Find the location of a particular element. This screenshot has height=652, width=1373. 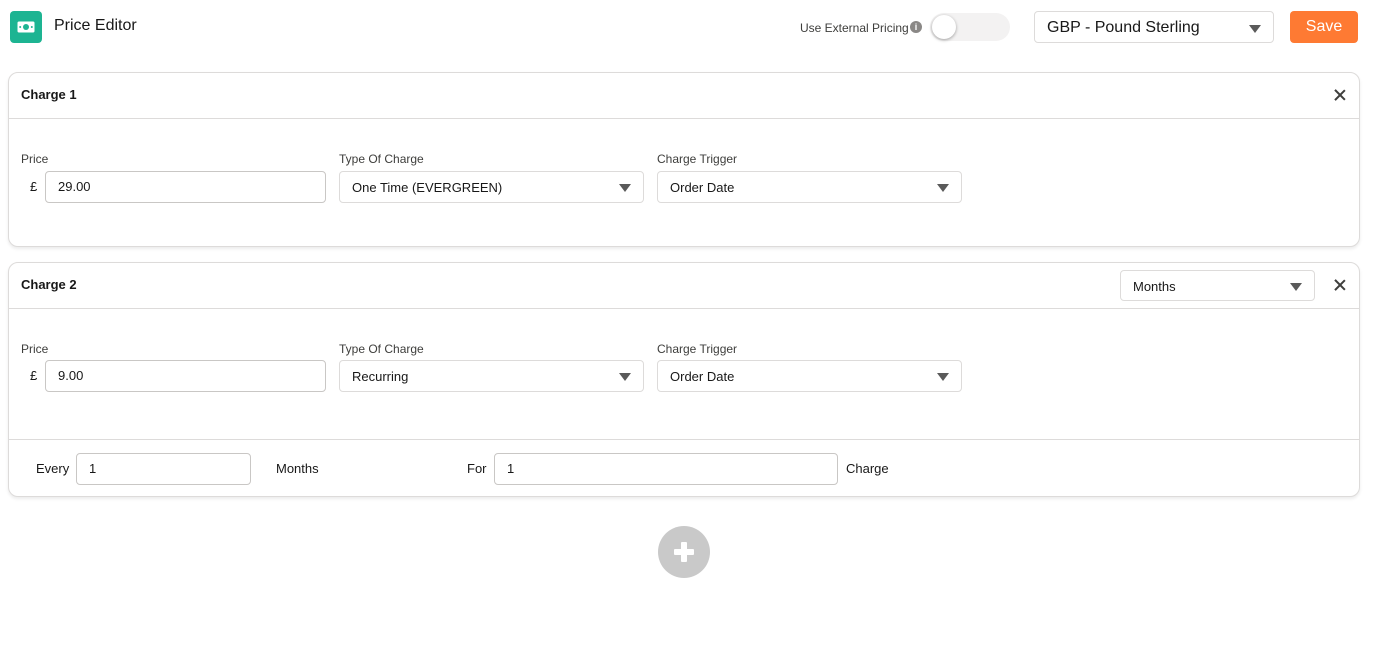

external-pricing-label: Use External Pricing is located at coordinates (854, 28).